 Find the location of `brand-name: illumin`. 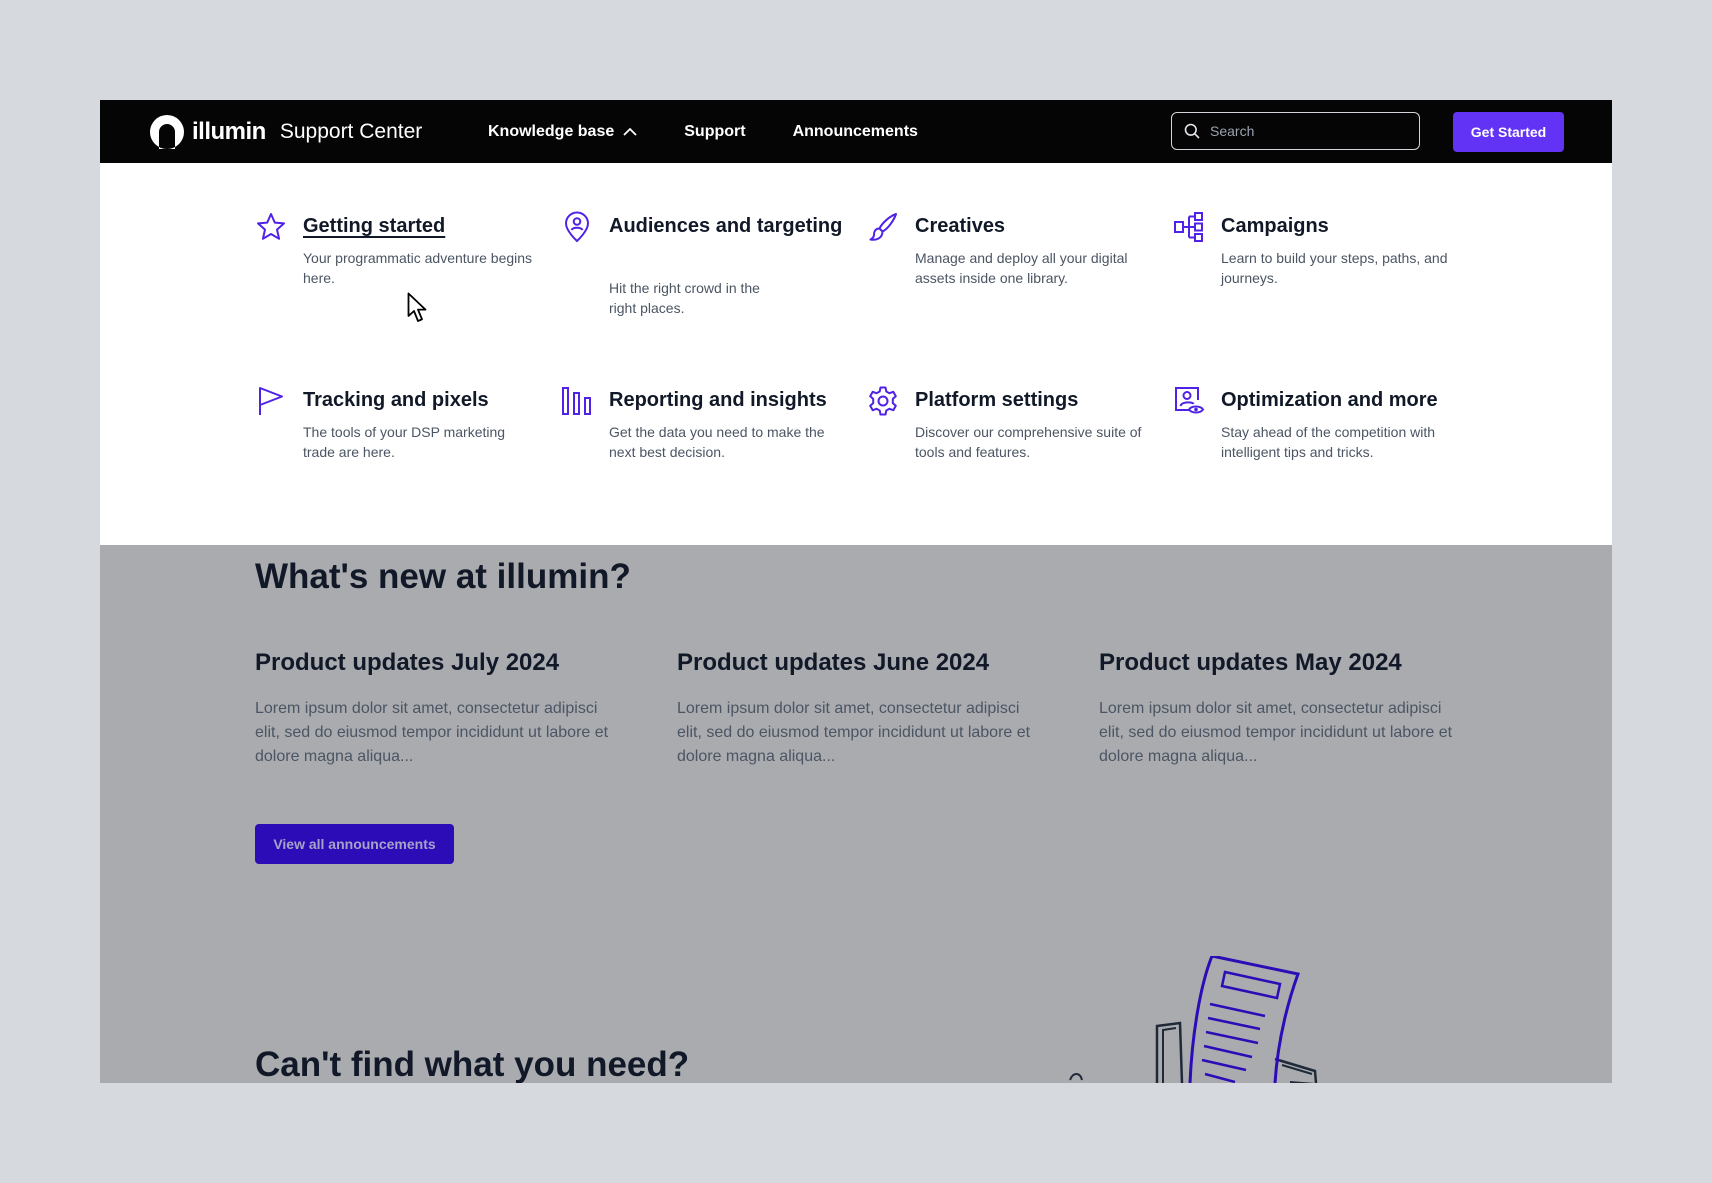

brand-name: illumin is located at coordinates (229, 131).